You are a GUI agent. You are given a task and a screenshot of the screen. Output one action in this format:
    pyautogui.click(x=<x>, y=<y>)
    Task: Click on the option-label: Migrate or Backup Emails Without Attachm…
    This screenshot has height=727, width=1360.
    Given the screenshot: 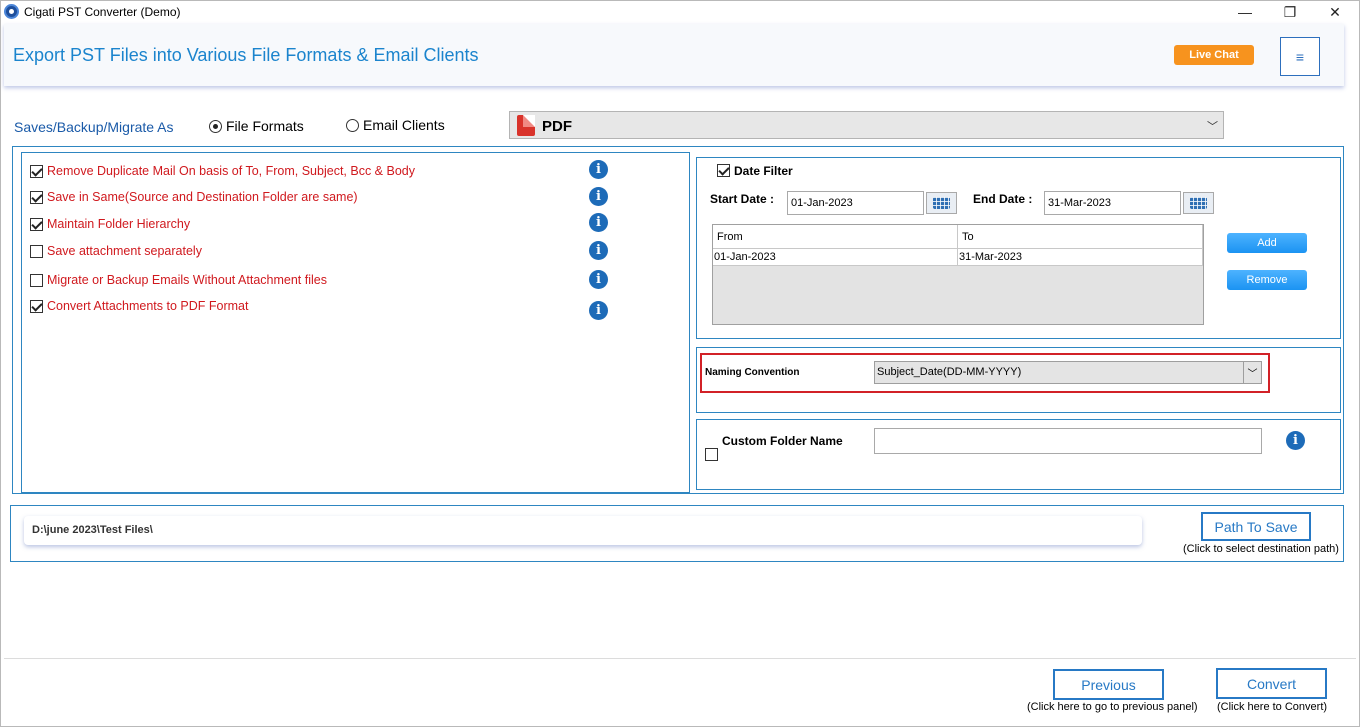 What is the action you would take?
    pyautogui.click(x=187, y=280)
    